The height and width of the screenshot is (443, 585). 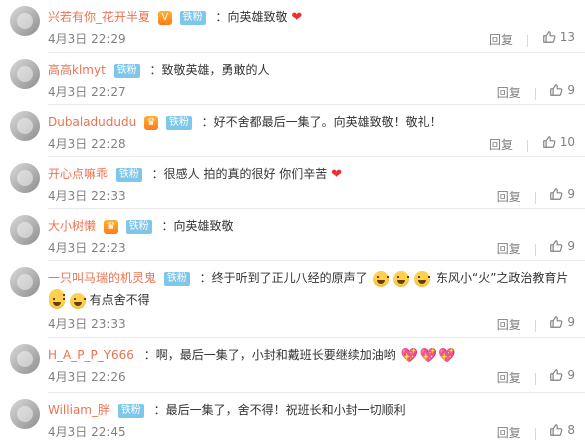 What do you see at coordinates (283, 278) in the screenshot?
I see `comment-text: ：终于听到了正儿八经的原声了` at bounding box center [283, 278].